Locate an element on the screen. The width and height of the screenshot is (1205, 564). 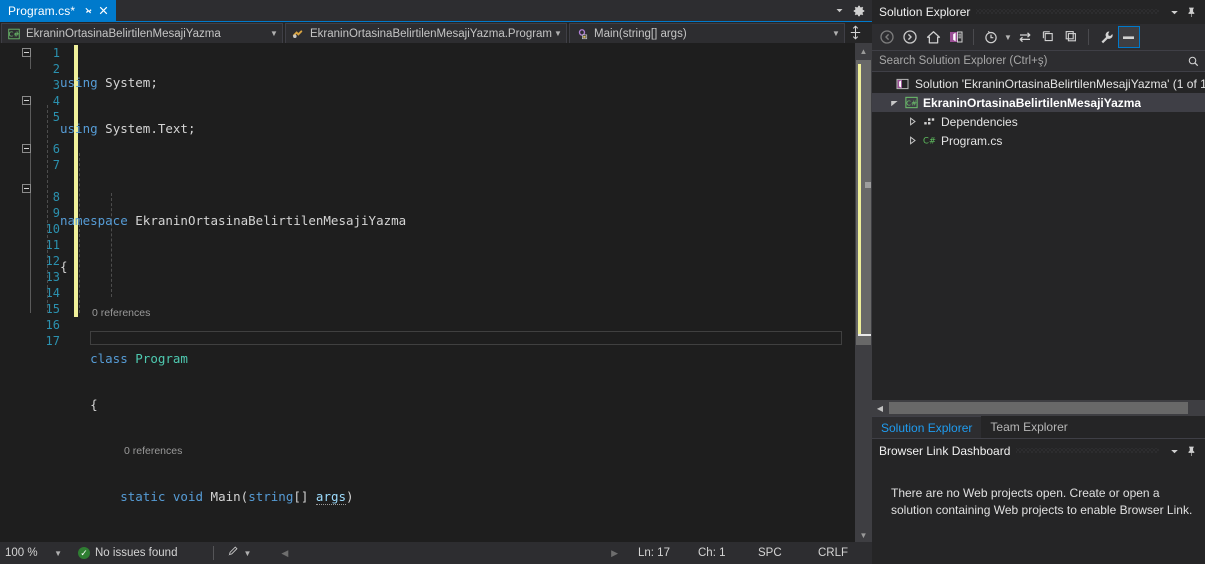
codelens-spacer is located at coordinates (38, 133).